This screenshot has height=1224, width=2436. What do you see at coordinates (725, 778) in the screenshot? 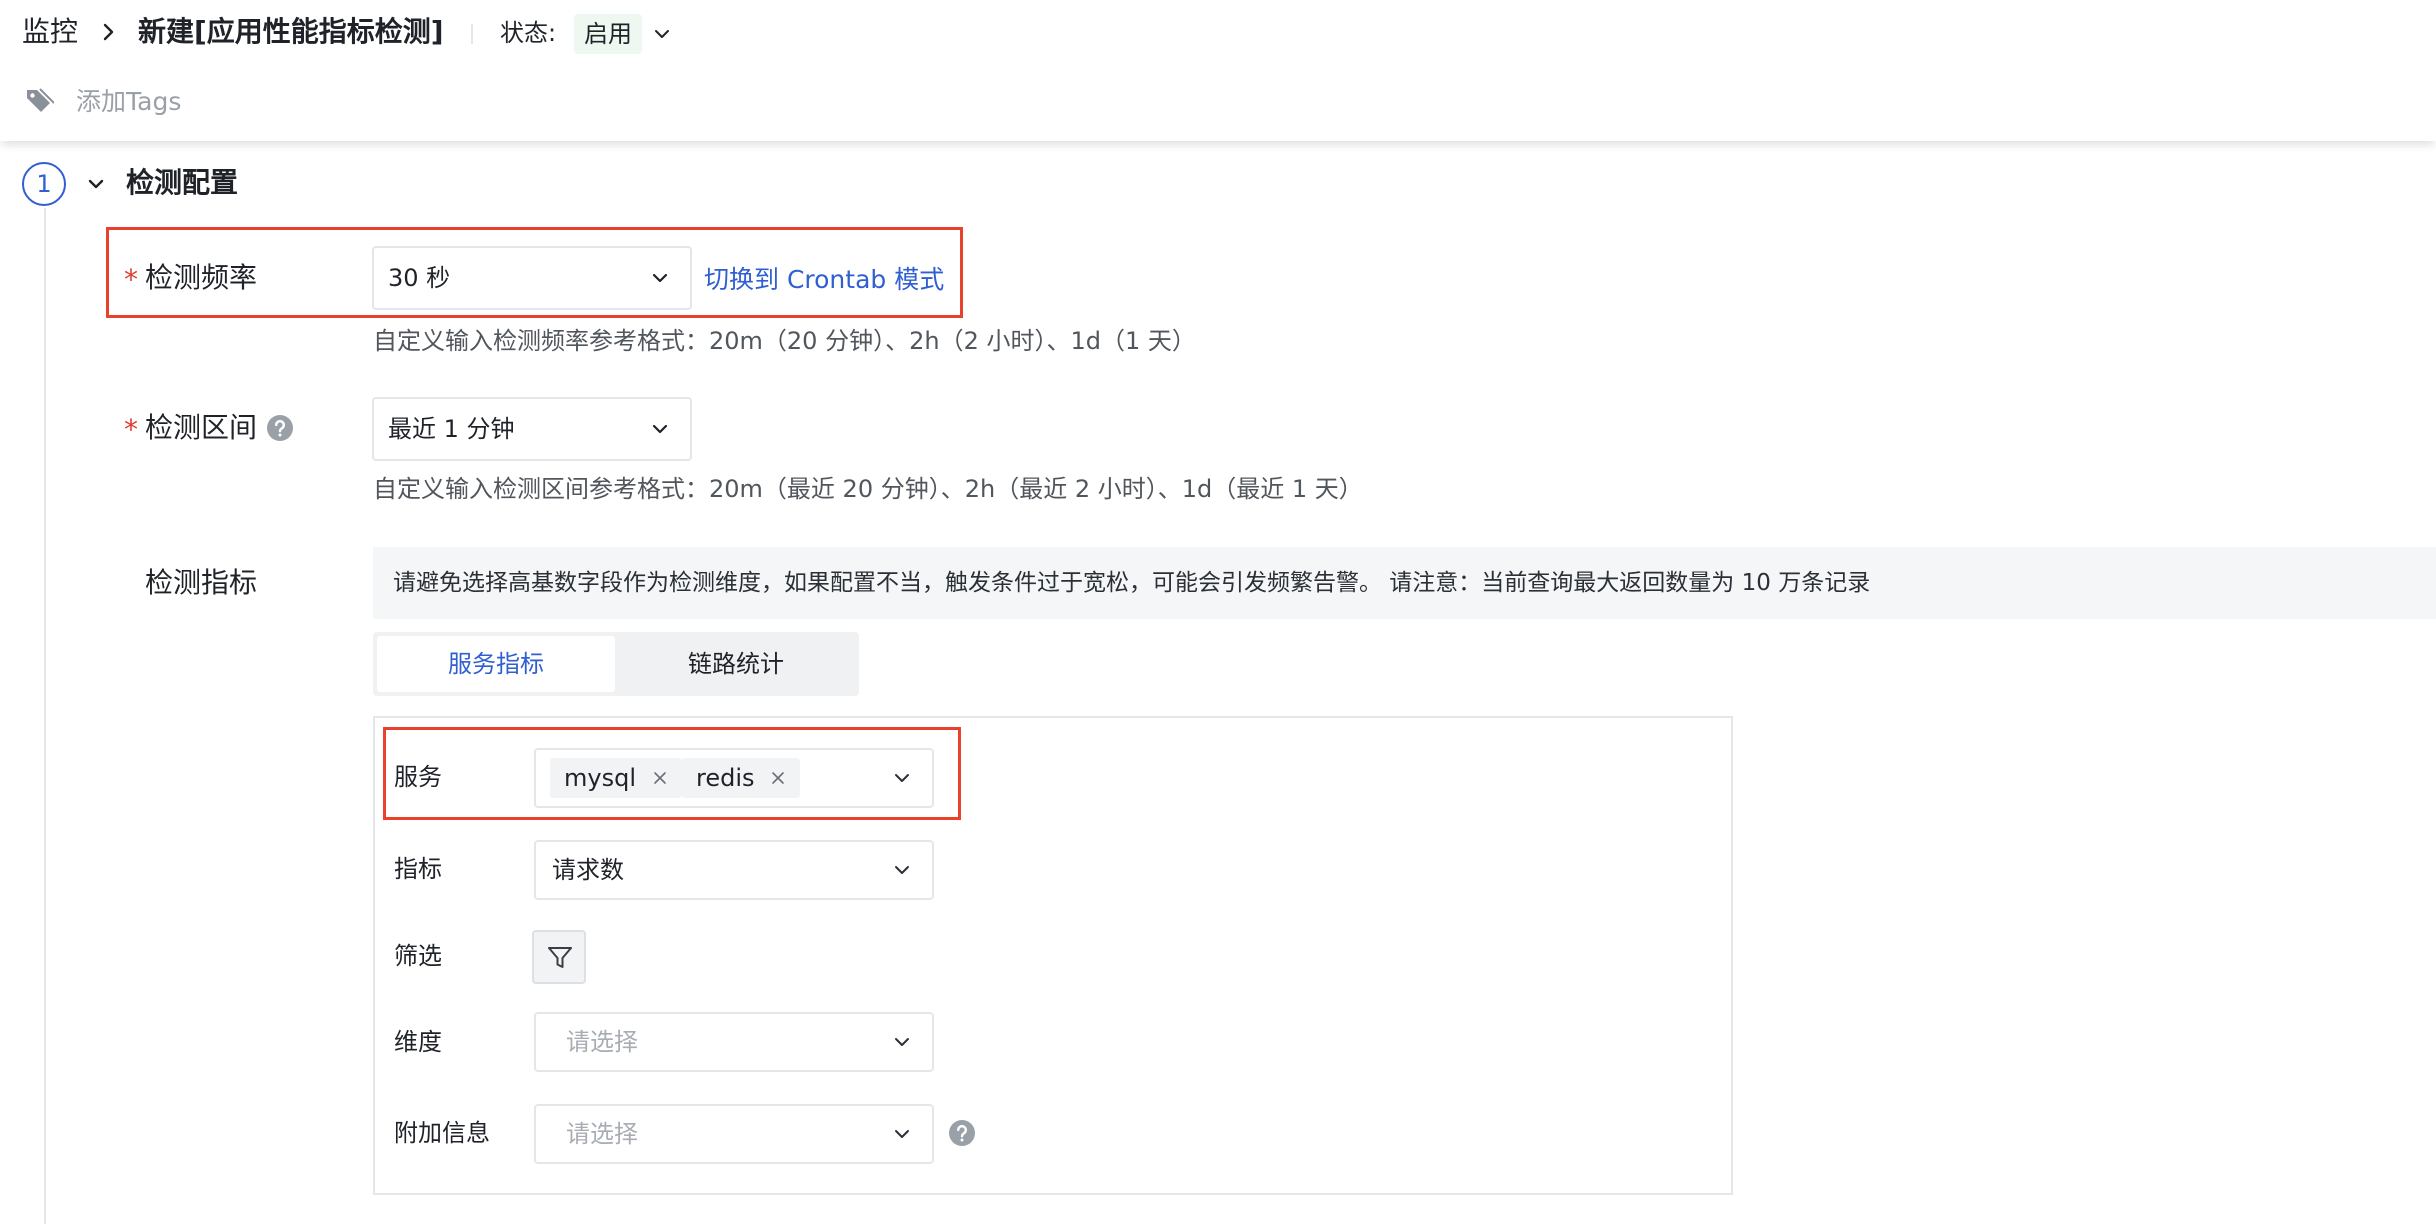
I see `chip-label: redis` at bounding box center [725, 778].